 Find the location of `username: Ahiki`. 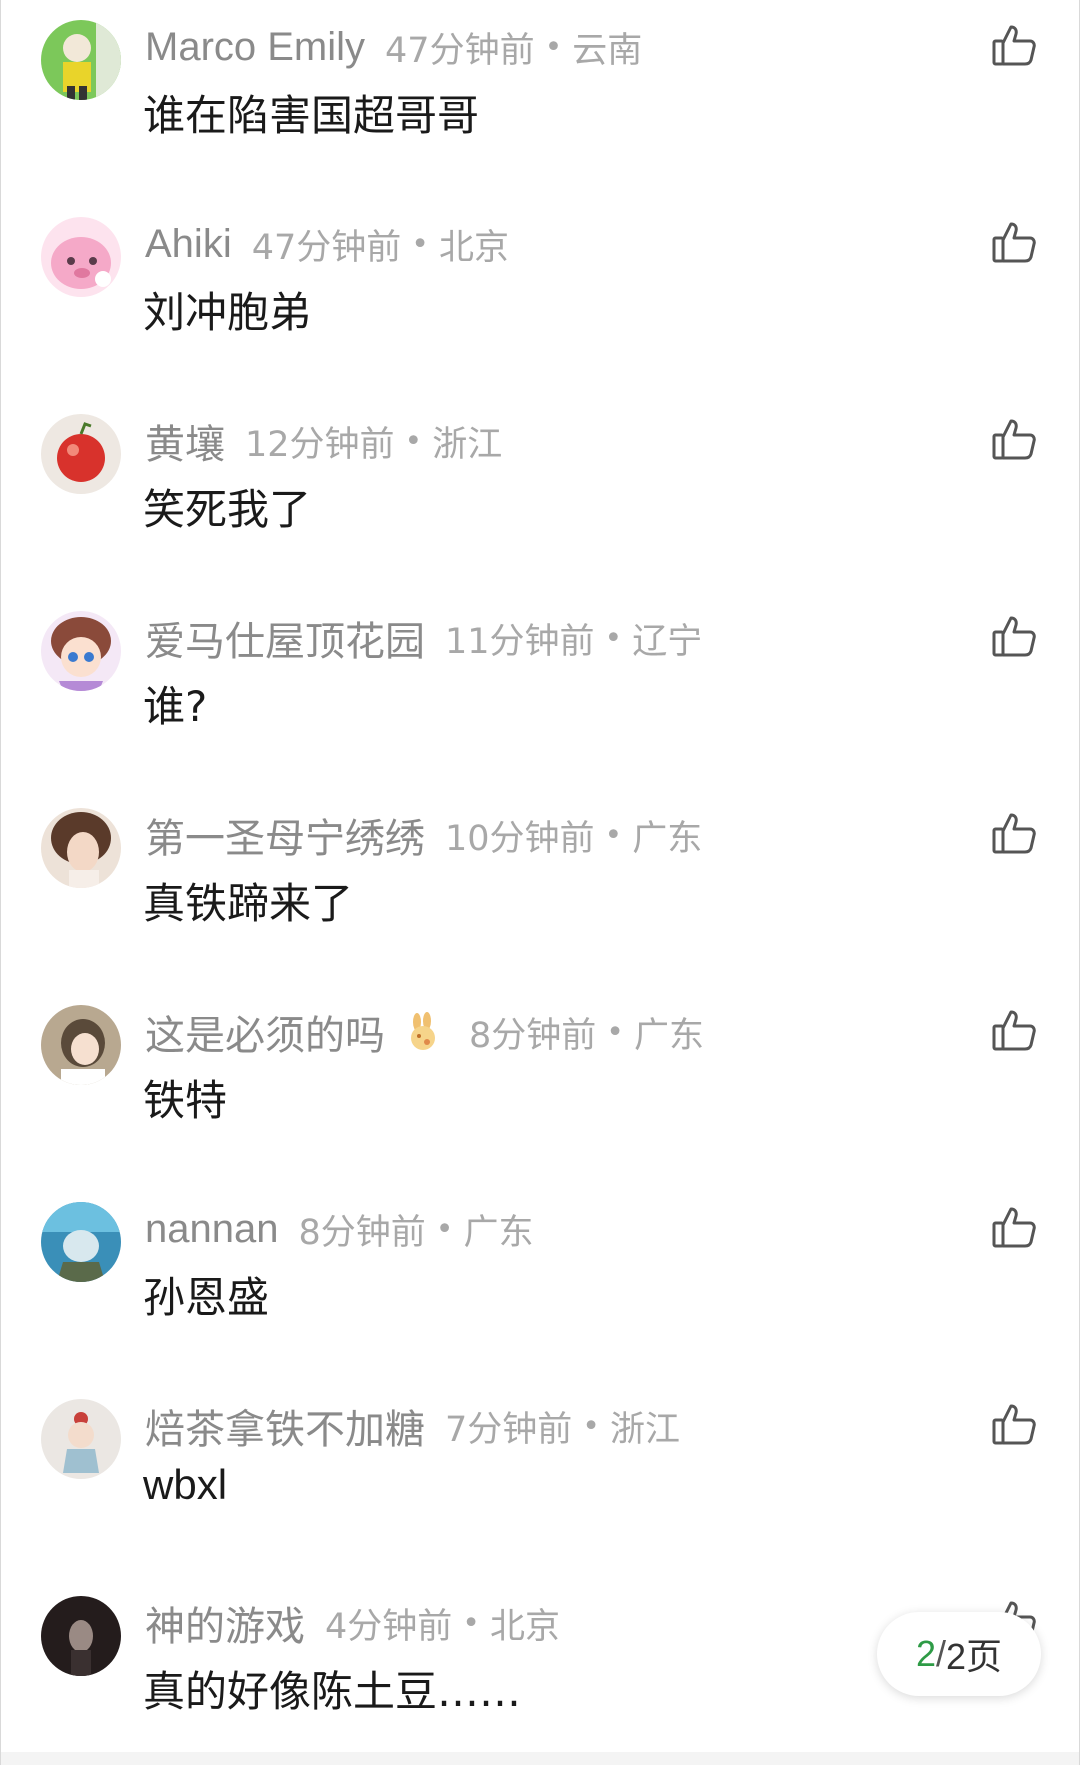

username: Ahiki is located at coordinates (188, 244).